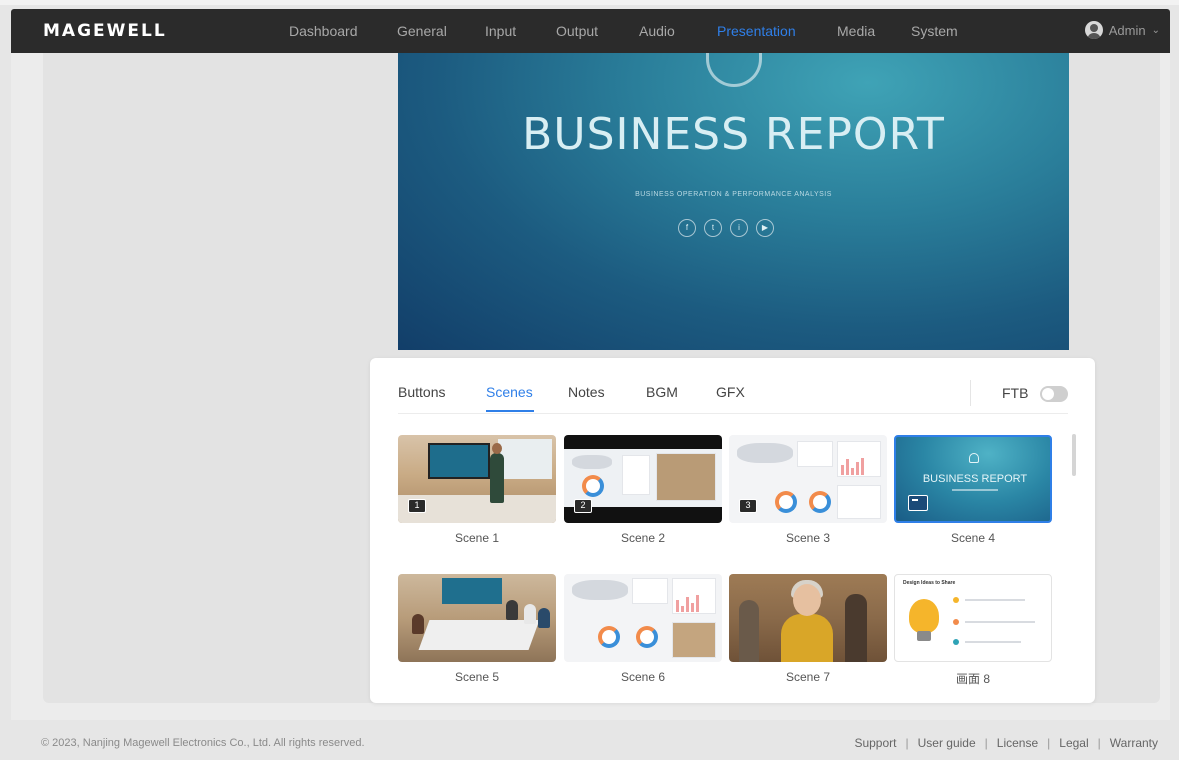  Describe the element at coordinates (1093, 30) in the screenshot. I see `user-avatar-icon` at that location.